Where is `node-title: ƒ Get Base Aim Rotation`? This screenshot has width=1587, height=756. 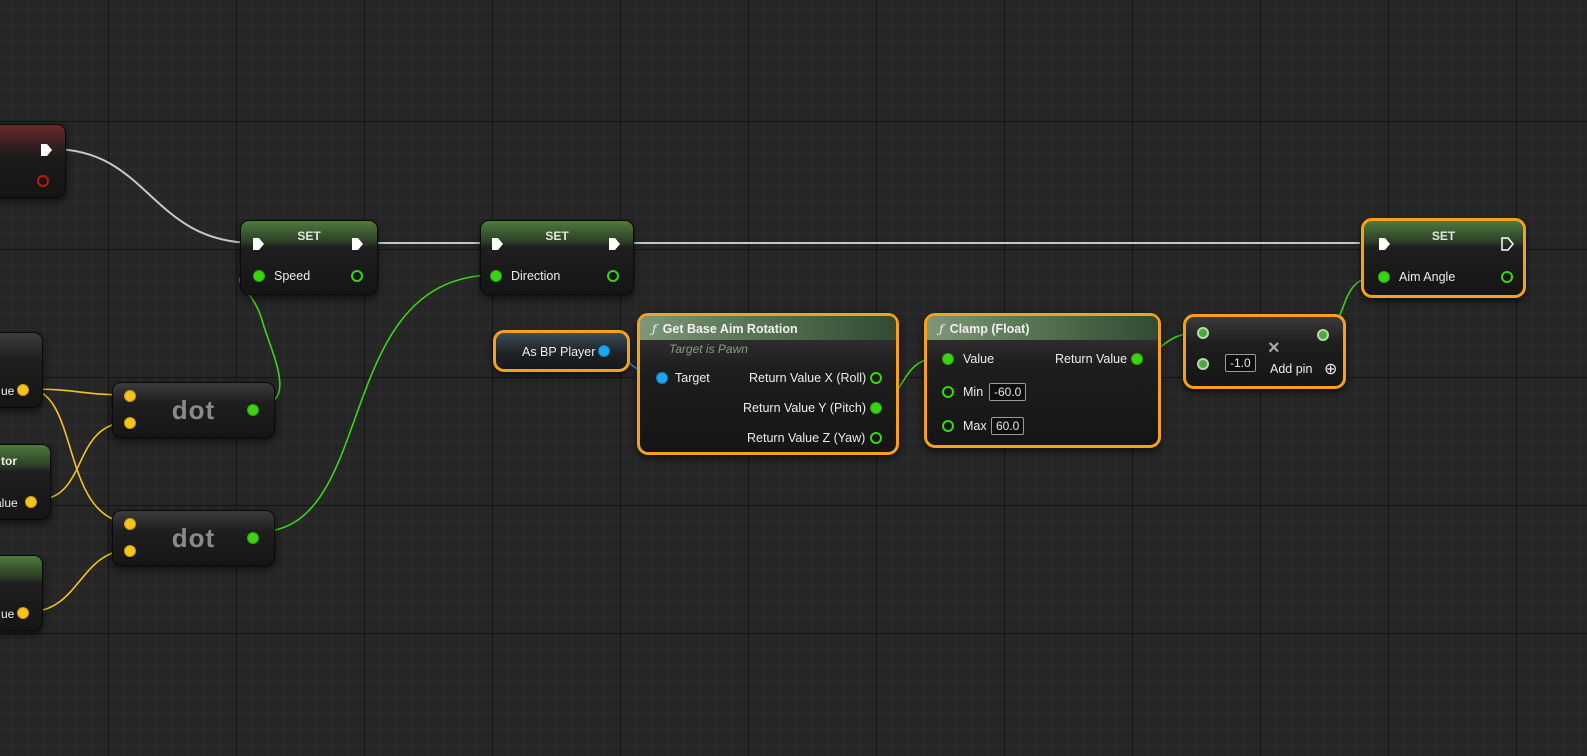
node-title: ƒ Get Base Aim Rotation is located at coordinates (725, 328).